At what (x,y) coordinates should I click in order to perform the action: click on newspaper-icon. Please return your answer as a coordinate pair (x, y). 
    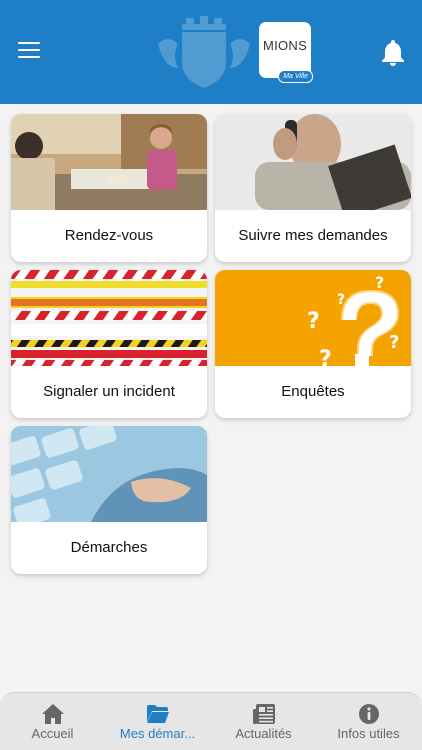
    Looking at the image, I should click on (264, 714).